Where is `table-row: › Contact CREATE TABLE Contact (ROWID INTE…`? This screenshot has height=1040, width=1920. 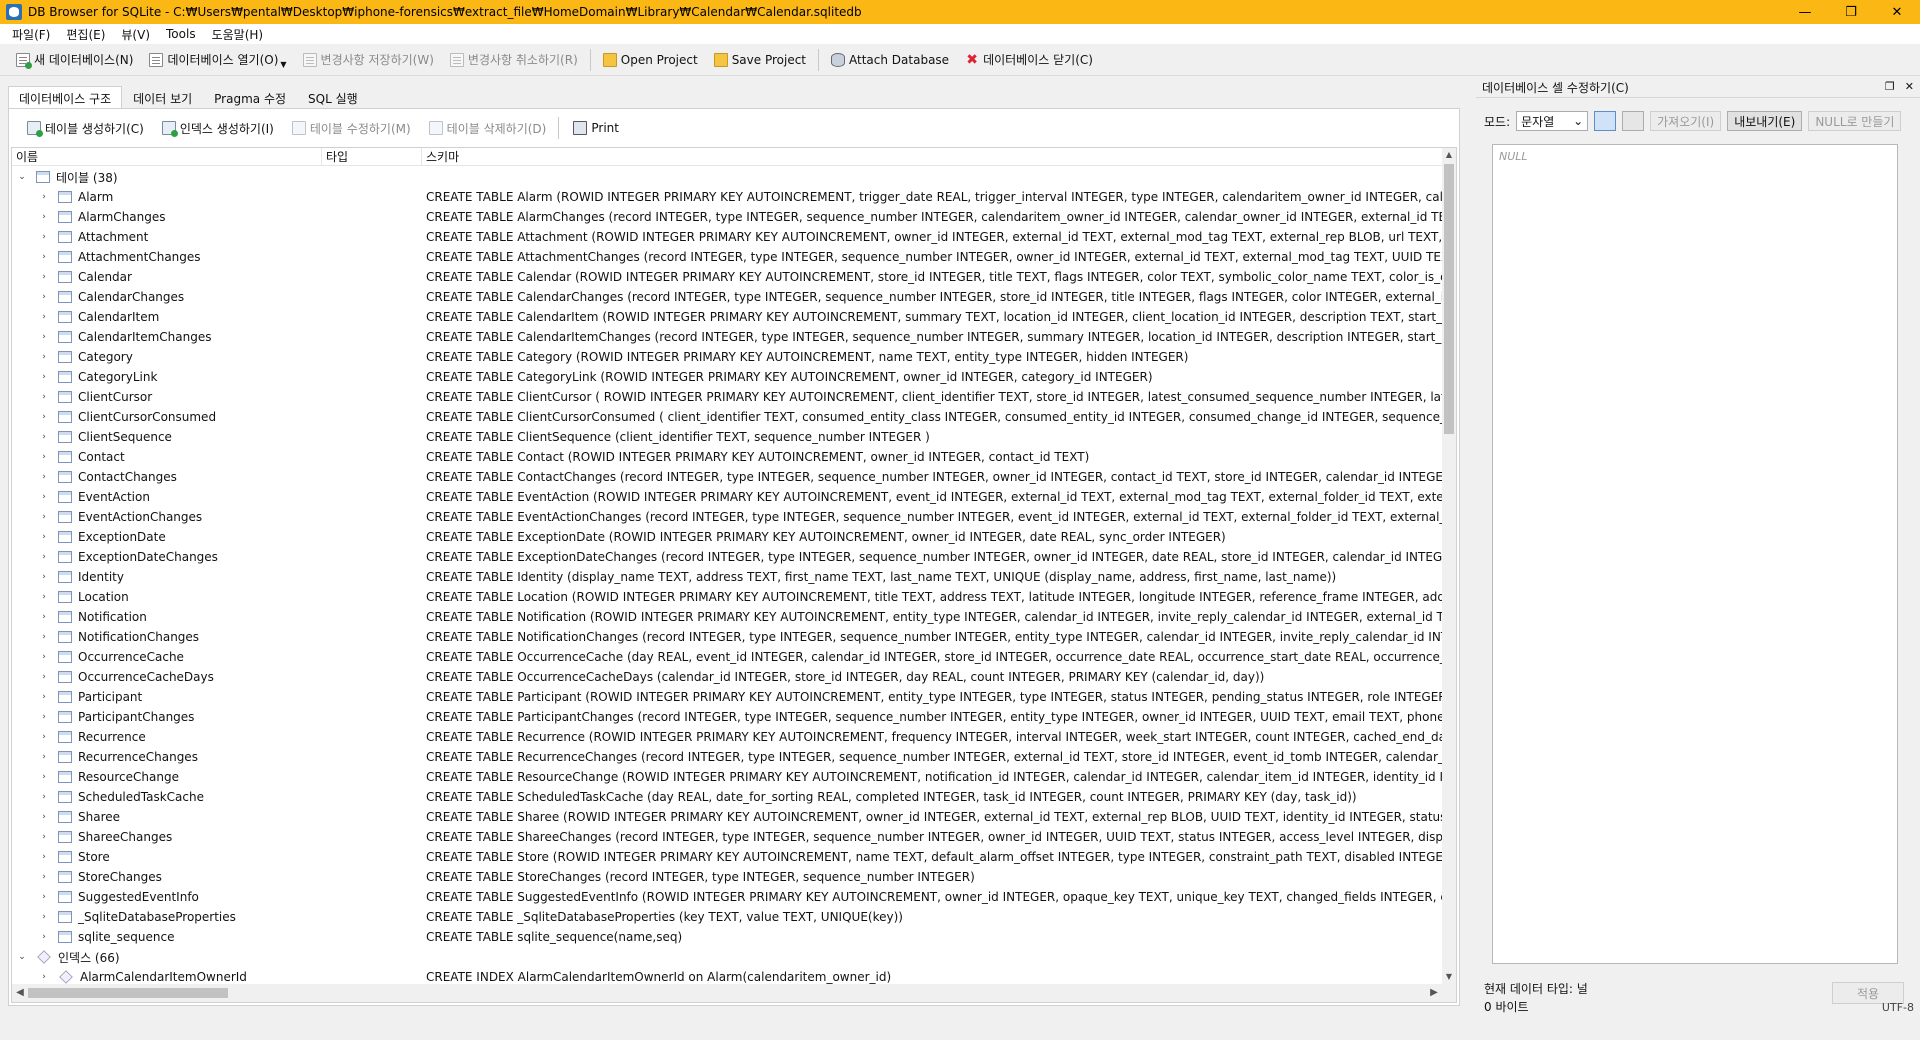 table-row: › Contact CREATE TABLE Contact (ROWID INTE… is located at coordinates (727, 457).